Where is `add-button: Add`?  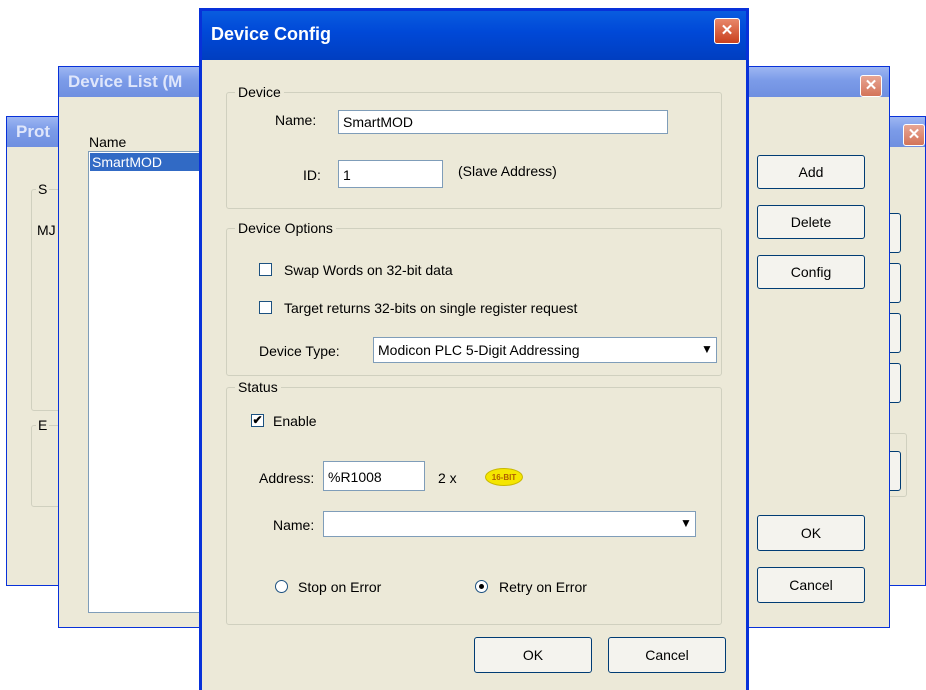
add-button: Add is located at coordinates (811, 172).